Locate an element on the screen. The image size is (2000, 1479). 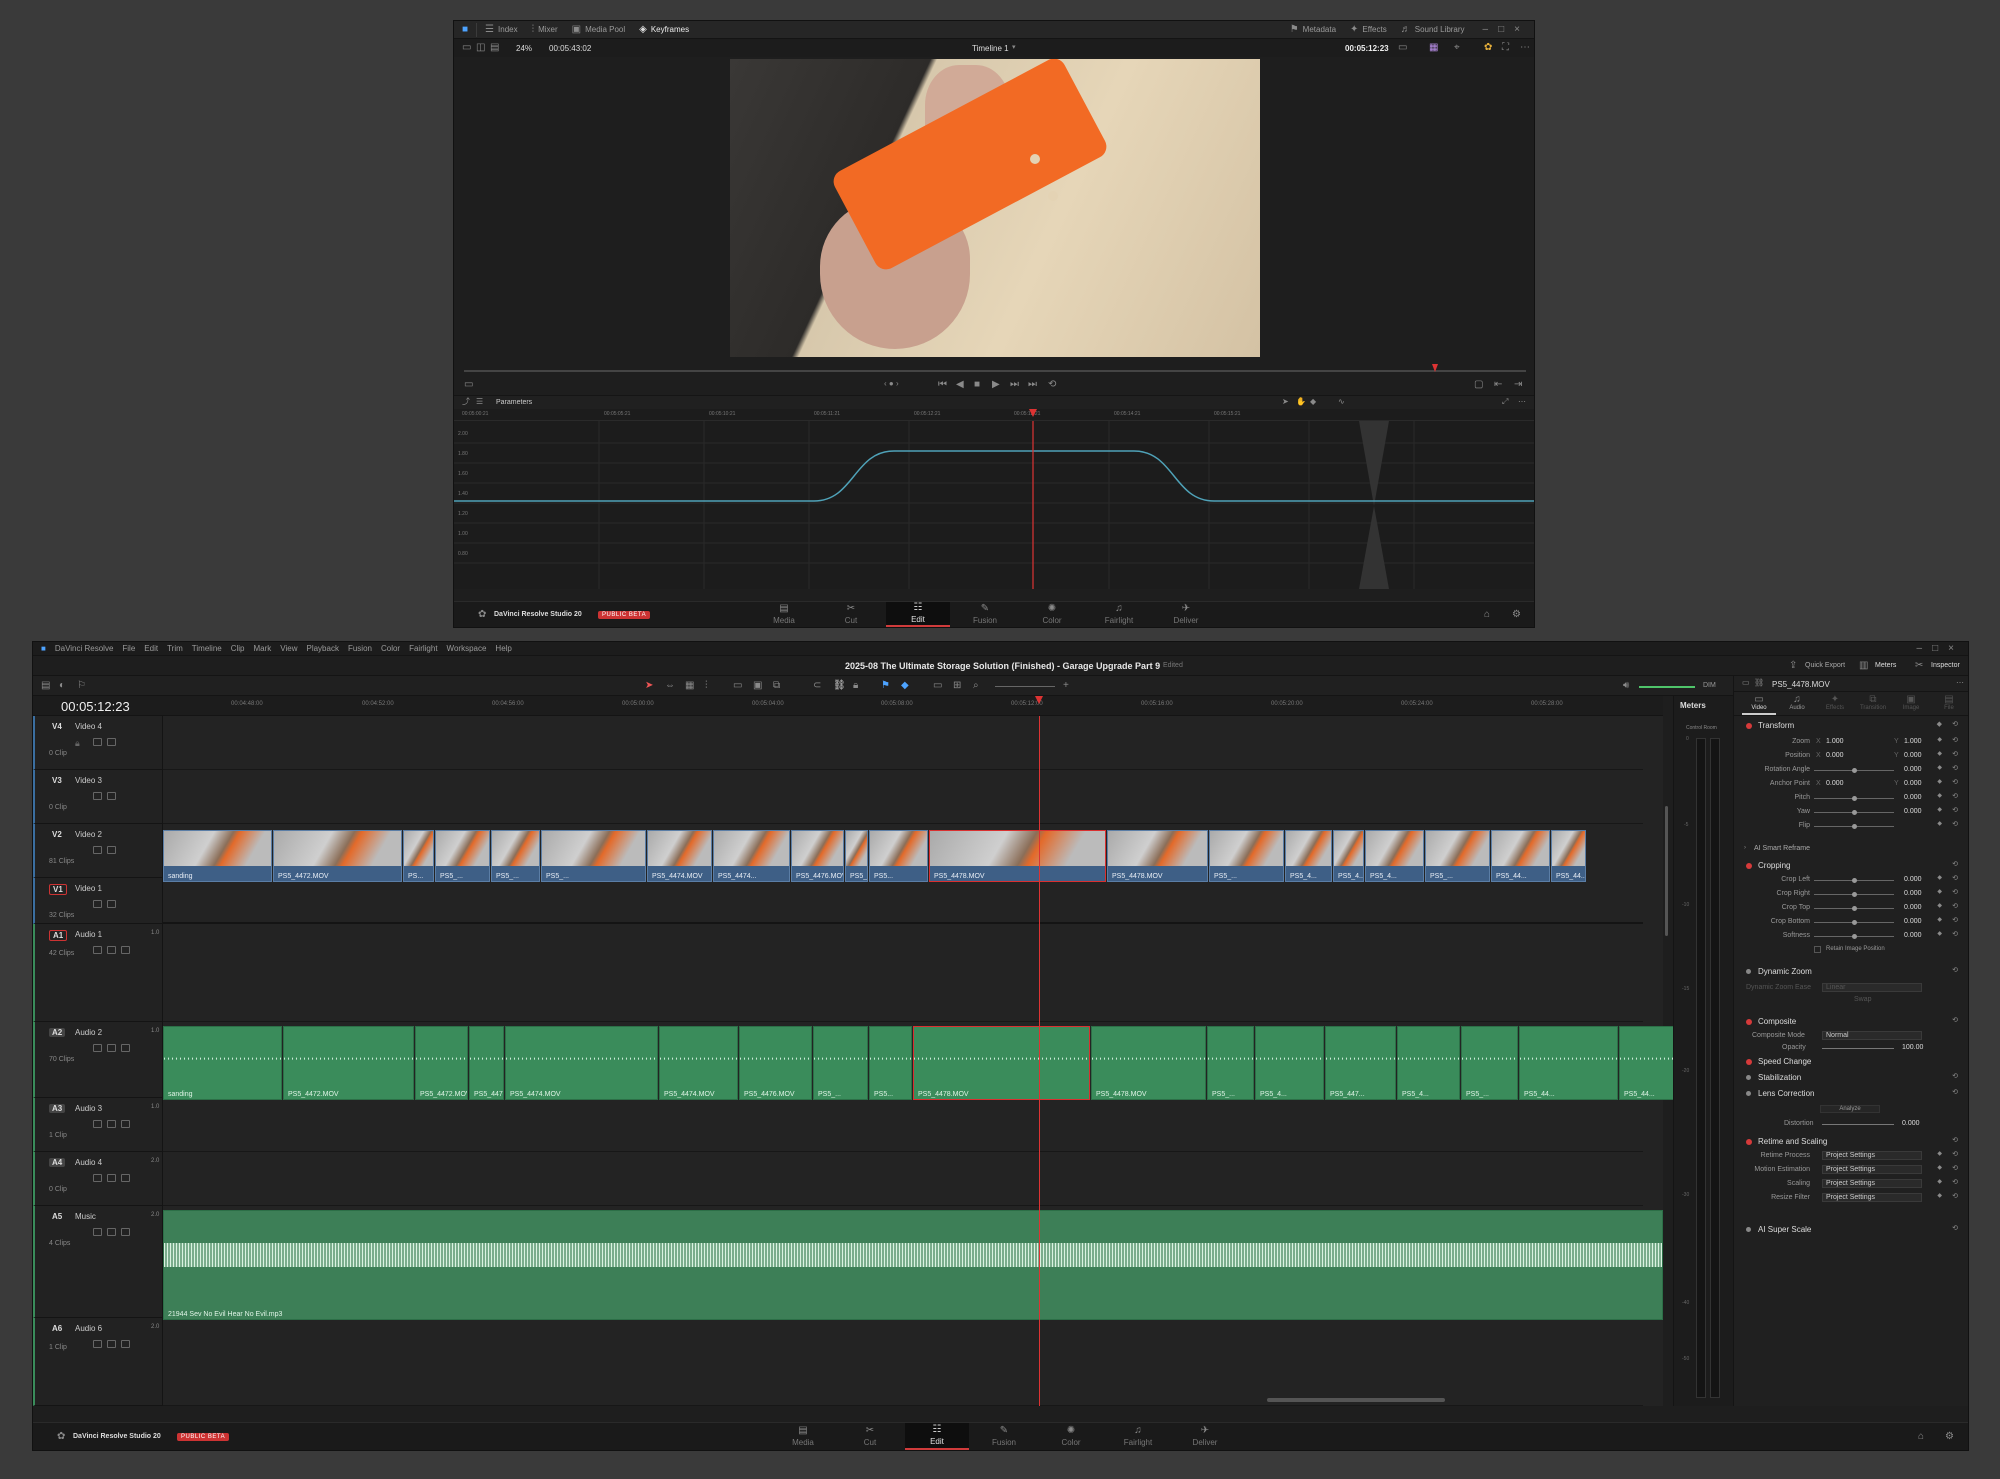
page-color: ✺ Color is located at coordinates (1071, 1436).